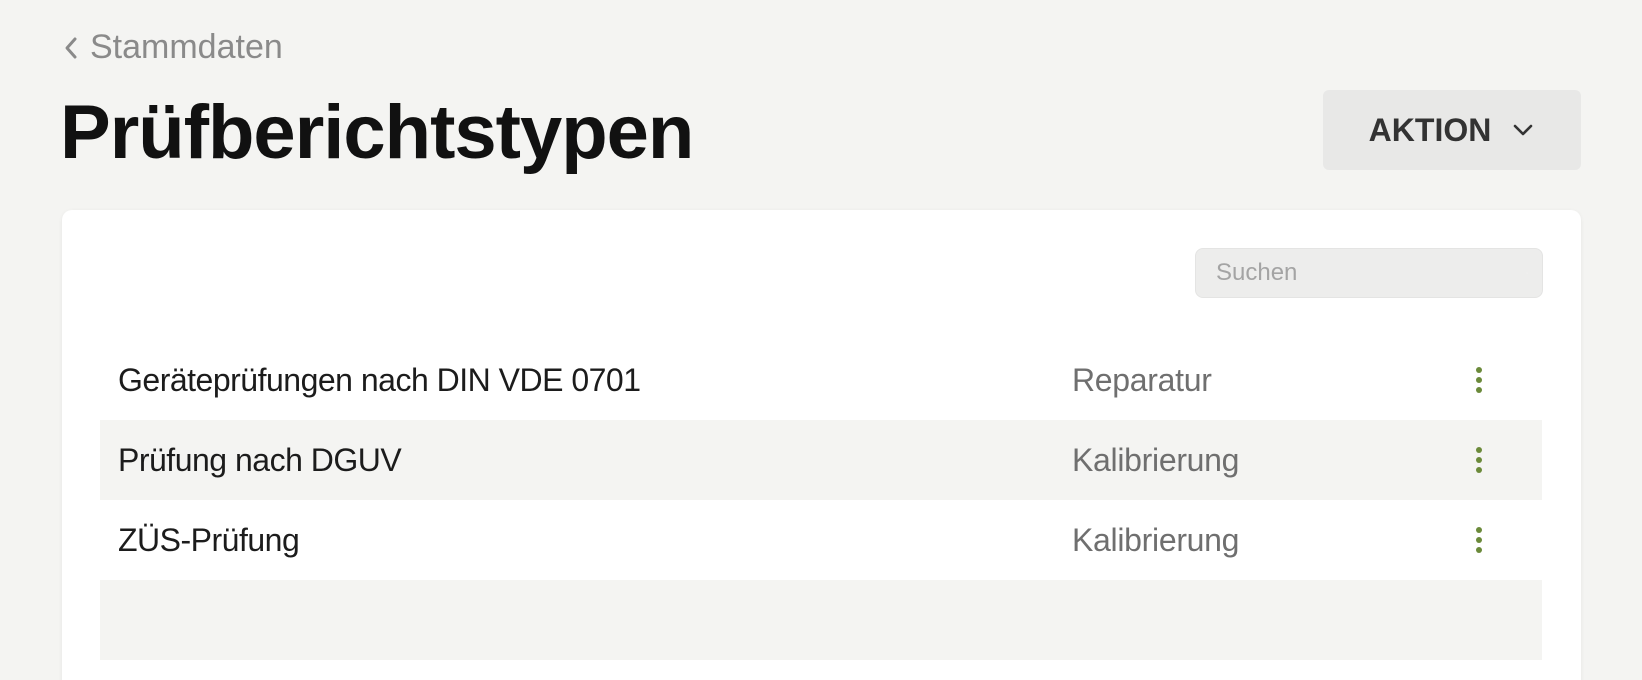 Image resolution: width=1642 pixels, height=680 pixels. I want to click on row-name: Prüfung nach DGUV, so click(260, 459).